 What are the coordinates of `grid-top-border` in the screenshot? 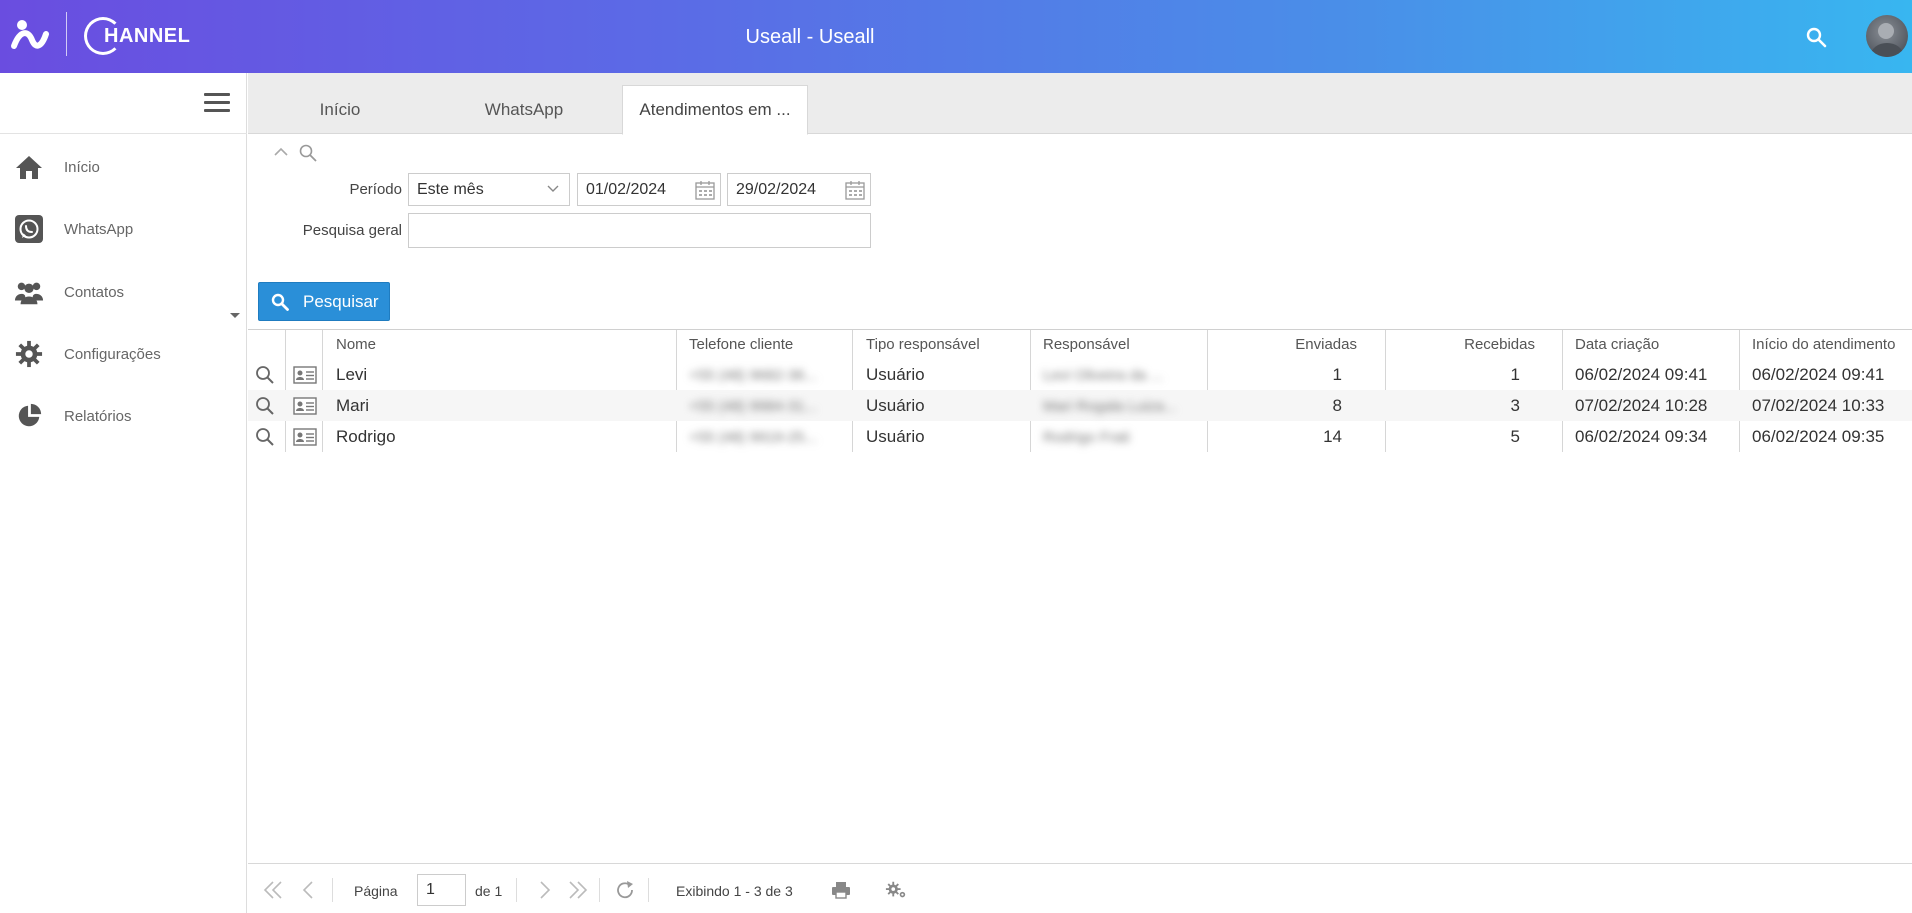 It's located at (1080, 329).